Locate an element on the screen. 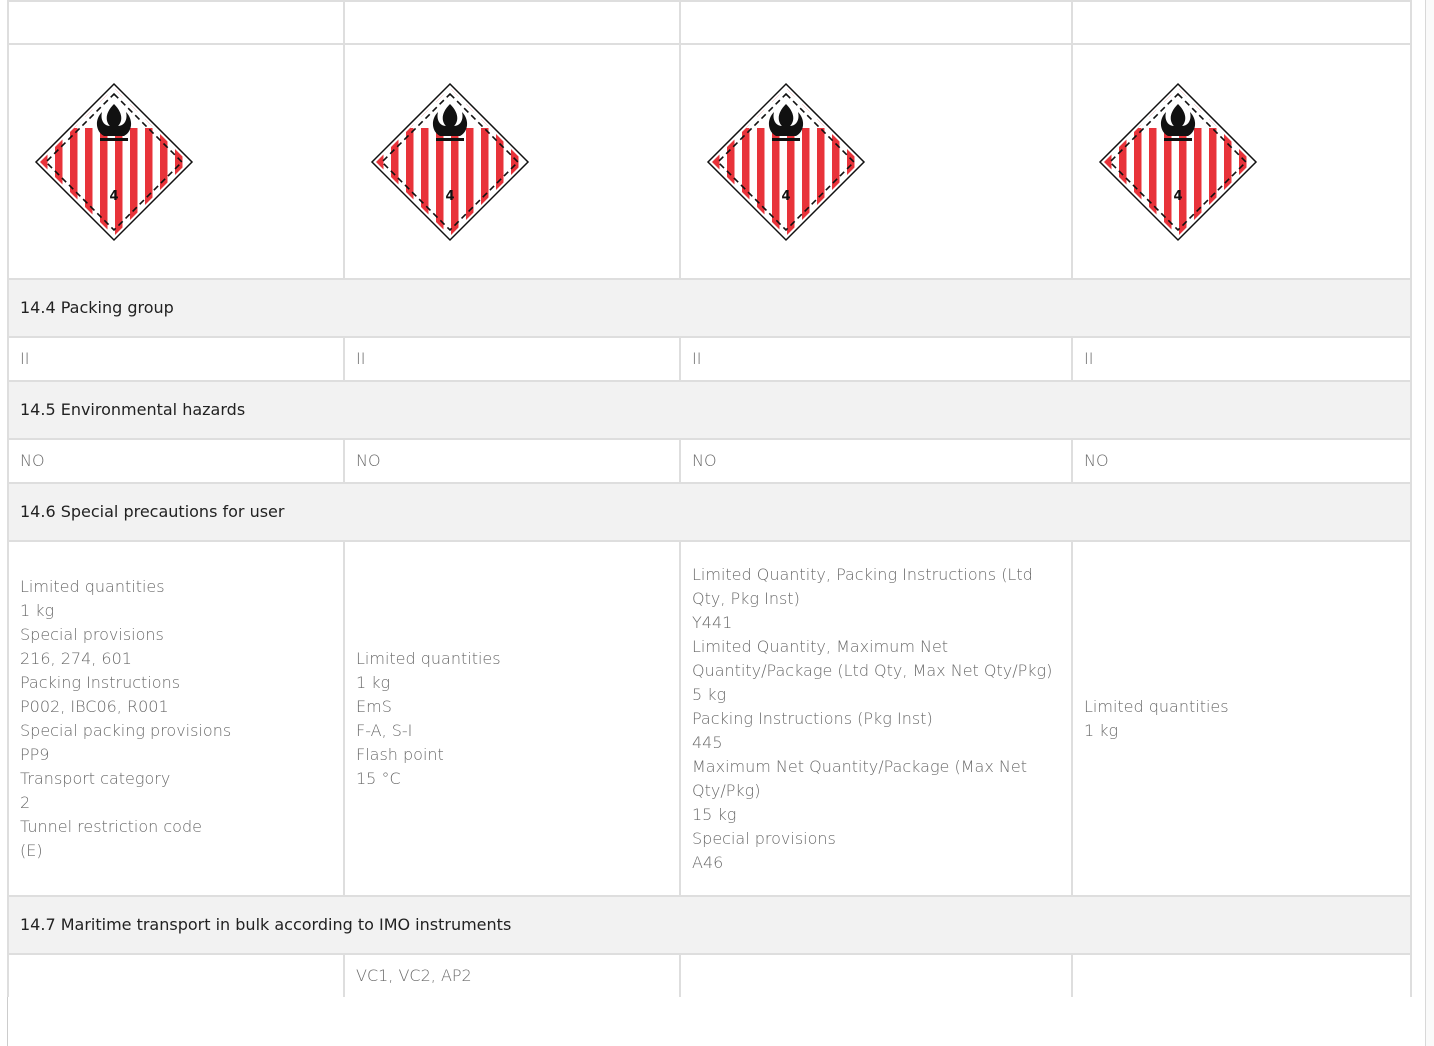 Image resolution: width=1434 pixels, height=1046 pixels. precaution-line: Packing Instructions (Pkg Inst) is located at coordinates (812, 718).